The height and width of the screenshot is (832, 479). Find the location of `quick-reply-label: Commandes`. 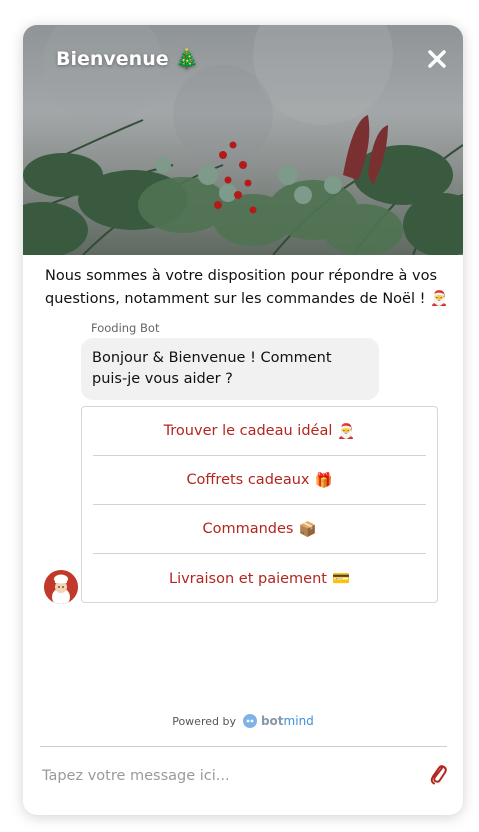

quick-reply-label: Commandes is located at coordinates (248, 529).